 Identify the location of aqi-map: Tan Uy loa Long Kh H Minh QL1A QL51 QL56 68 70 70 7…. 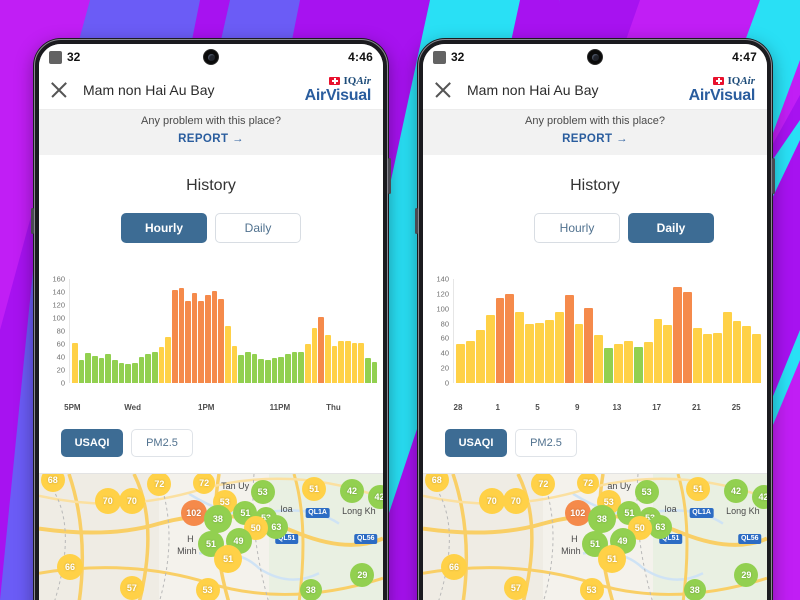
(211, 536).